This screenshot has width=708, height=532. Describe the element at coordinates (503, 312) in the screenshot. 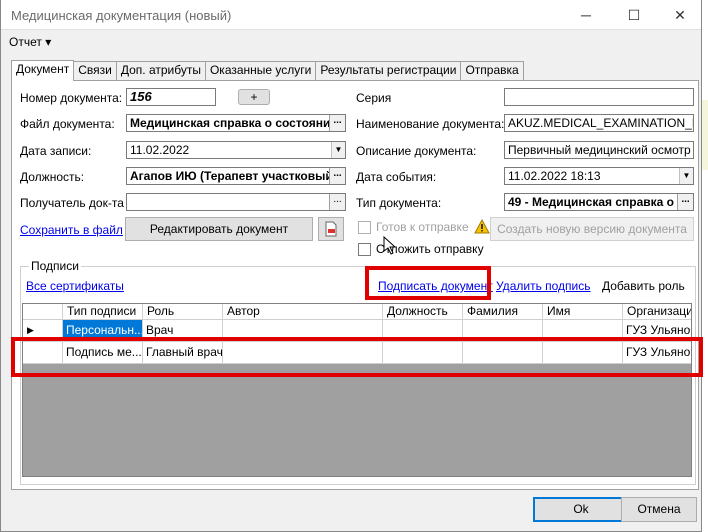

I see `column-header-surname: Фамилия` at that location.